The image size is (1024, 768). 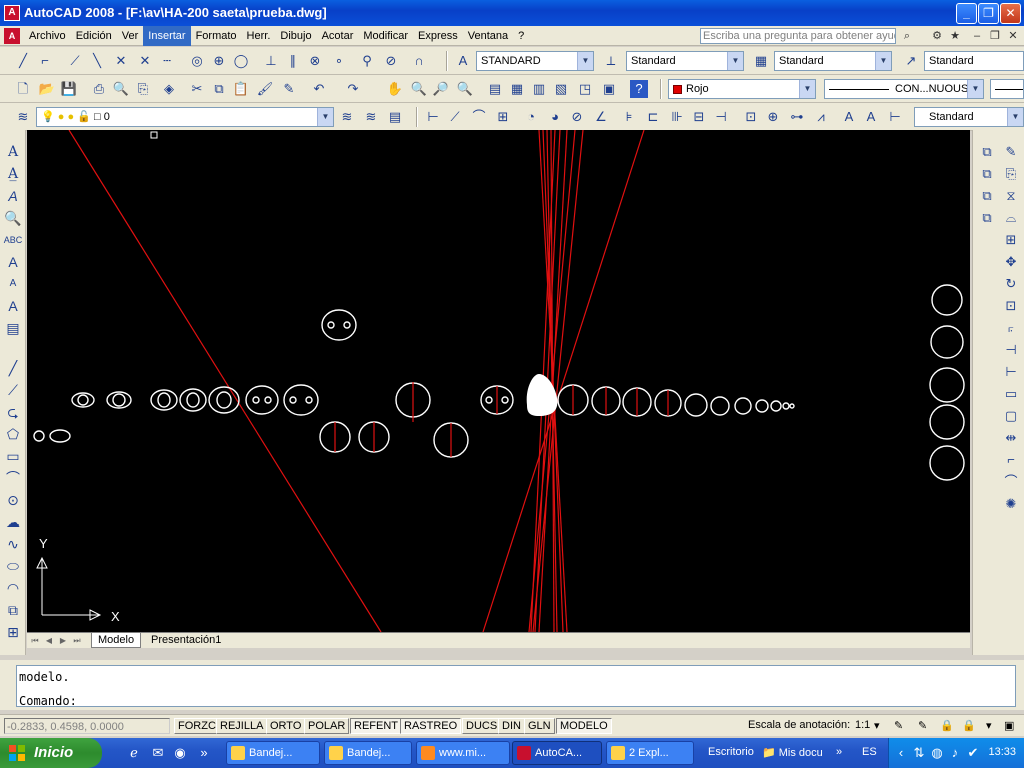 I want to click on documents-toolbar-label: 📁 Mis docu, so click(x=792, y=752).